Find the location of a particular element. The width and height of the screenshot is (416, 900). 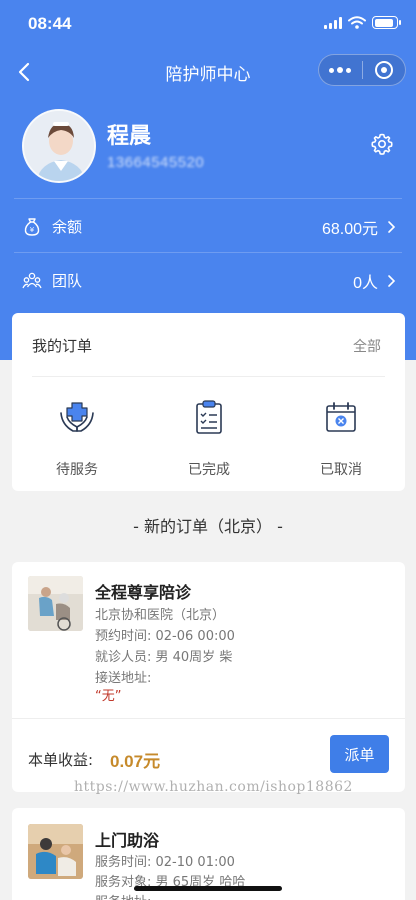

watermark: https://www.huzhan.com/ishop18862 is located at coordinates (213, 787).